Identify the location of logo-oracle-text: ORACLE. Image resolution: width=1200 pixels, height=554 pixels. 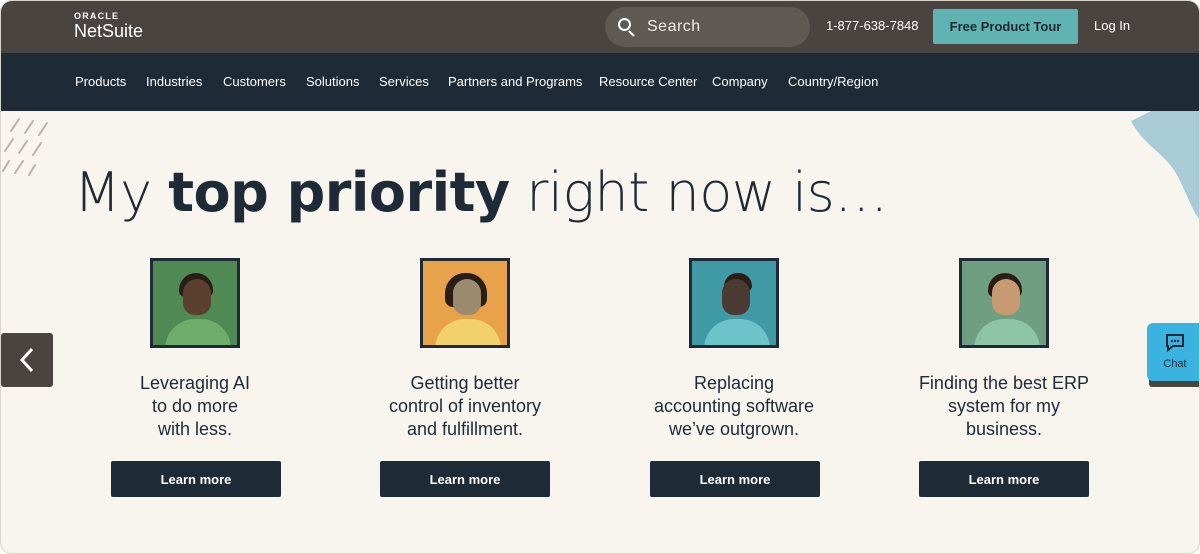
(97, 16).